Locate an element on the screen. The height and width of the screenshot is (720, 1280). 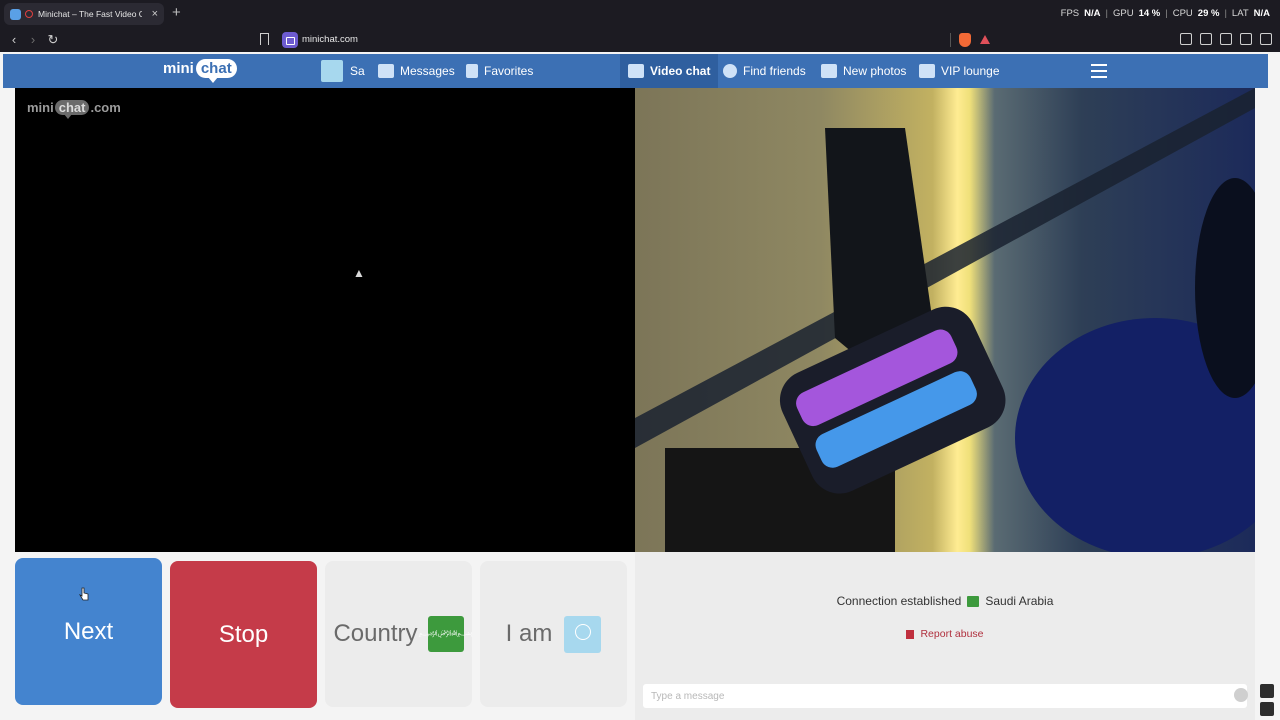
nav-new-photos: New photos is located at coordinates (863, 71).